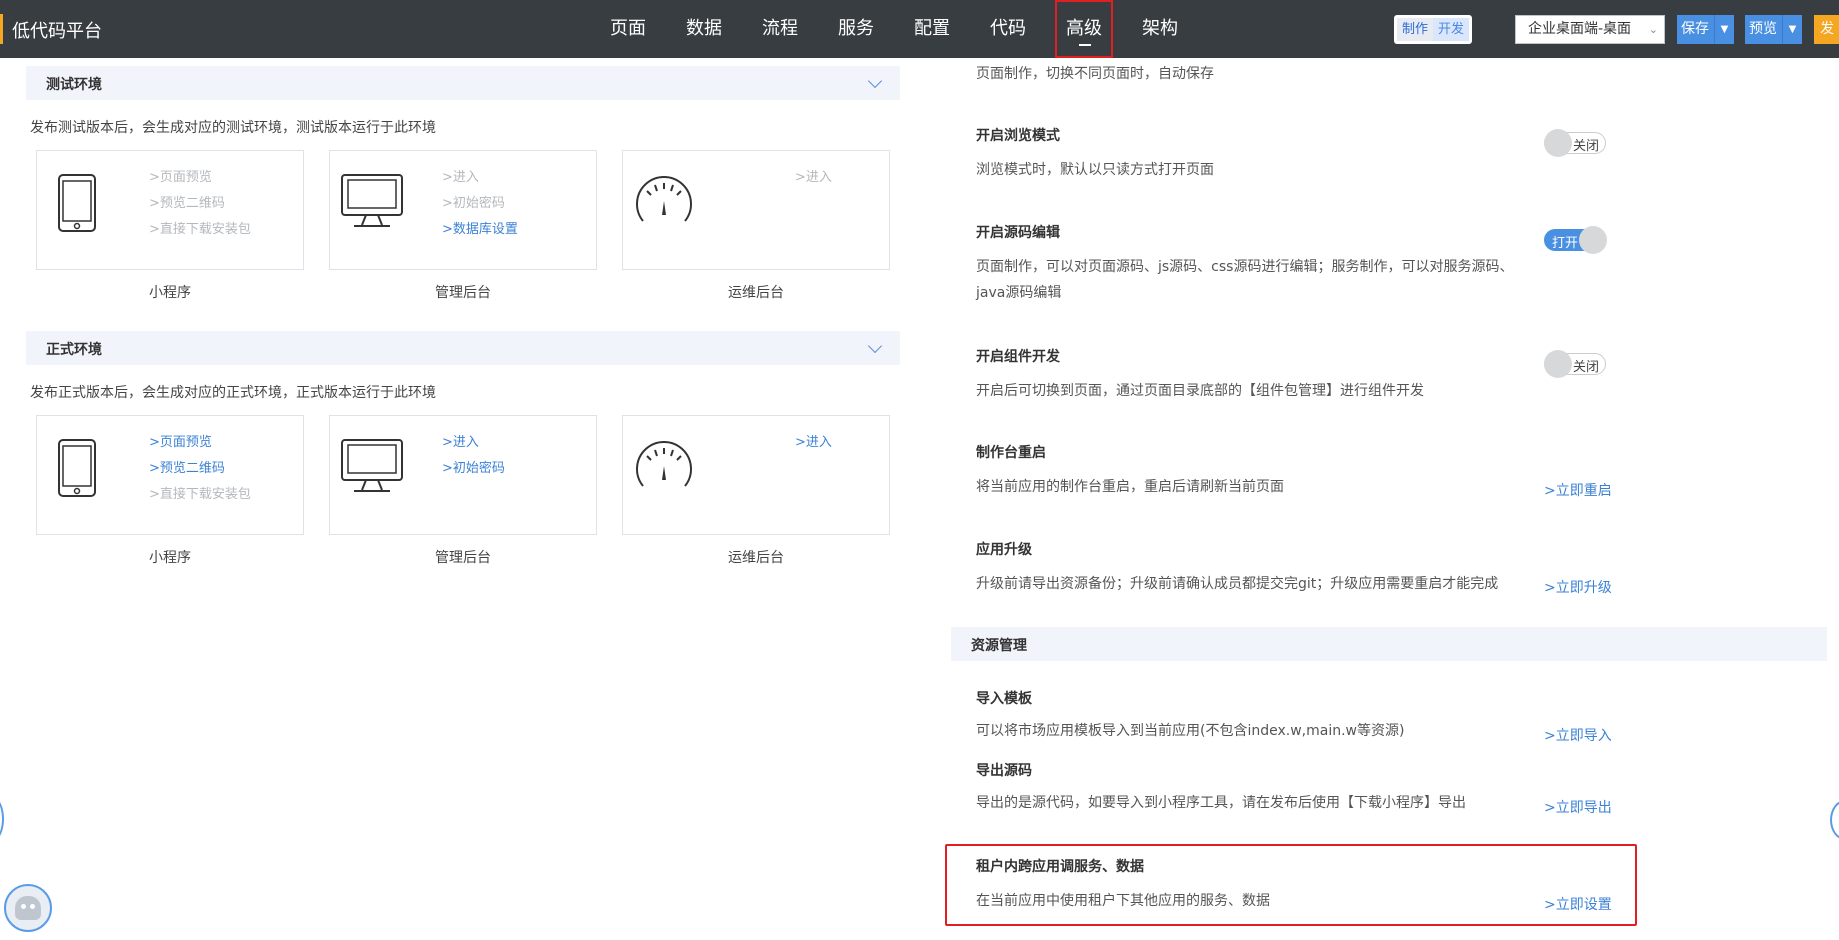  What do you see at coordinates (1565, 243) in the screenshot?
I see `switch-state: 打开` at bounding box center [1565, 243].